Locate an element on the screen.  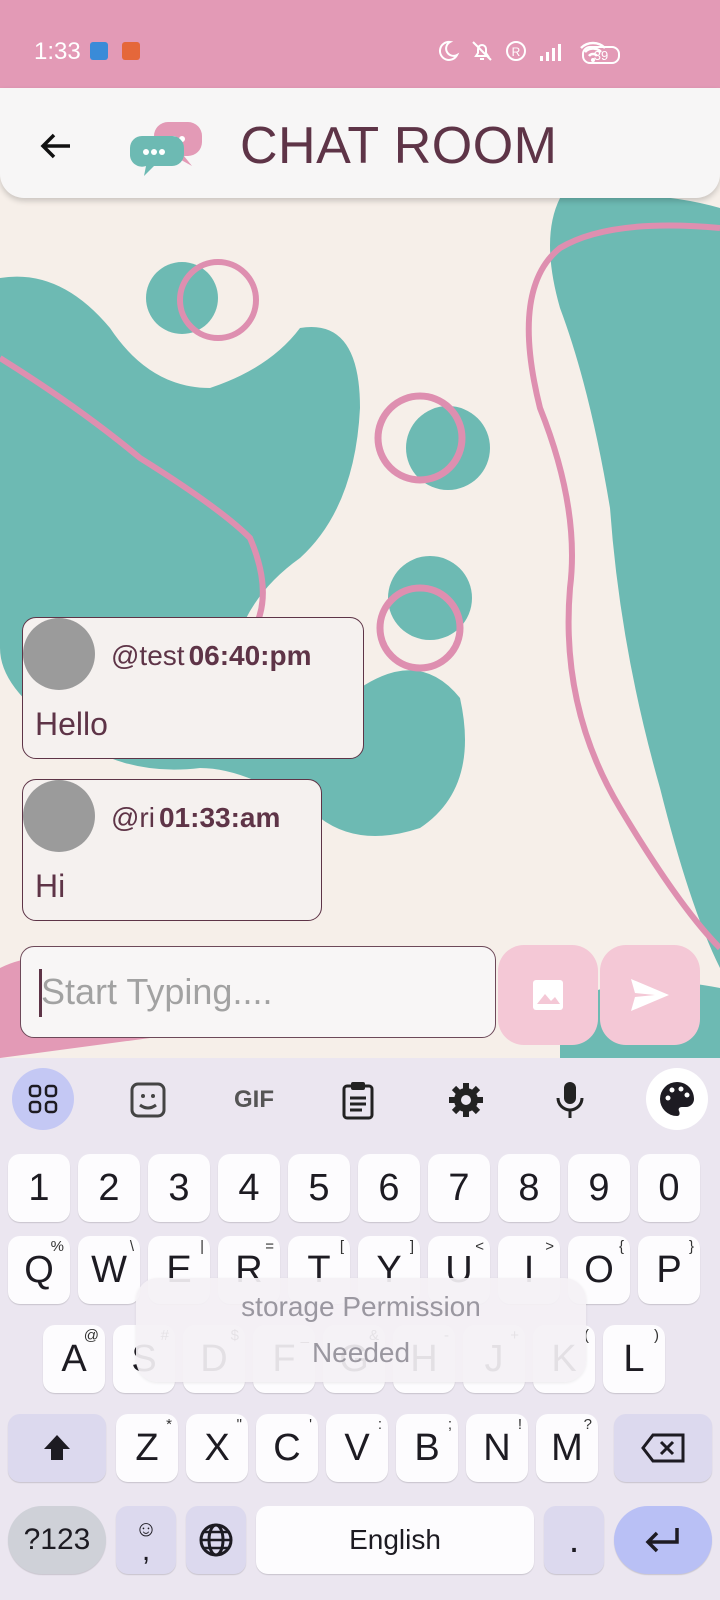
period-key: . is located at coordinates (574, 1540).